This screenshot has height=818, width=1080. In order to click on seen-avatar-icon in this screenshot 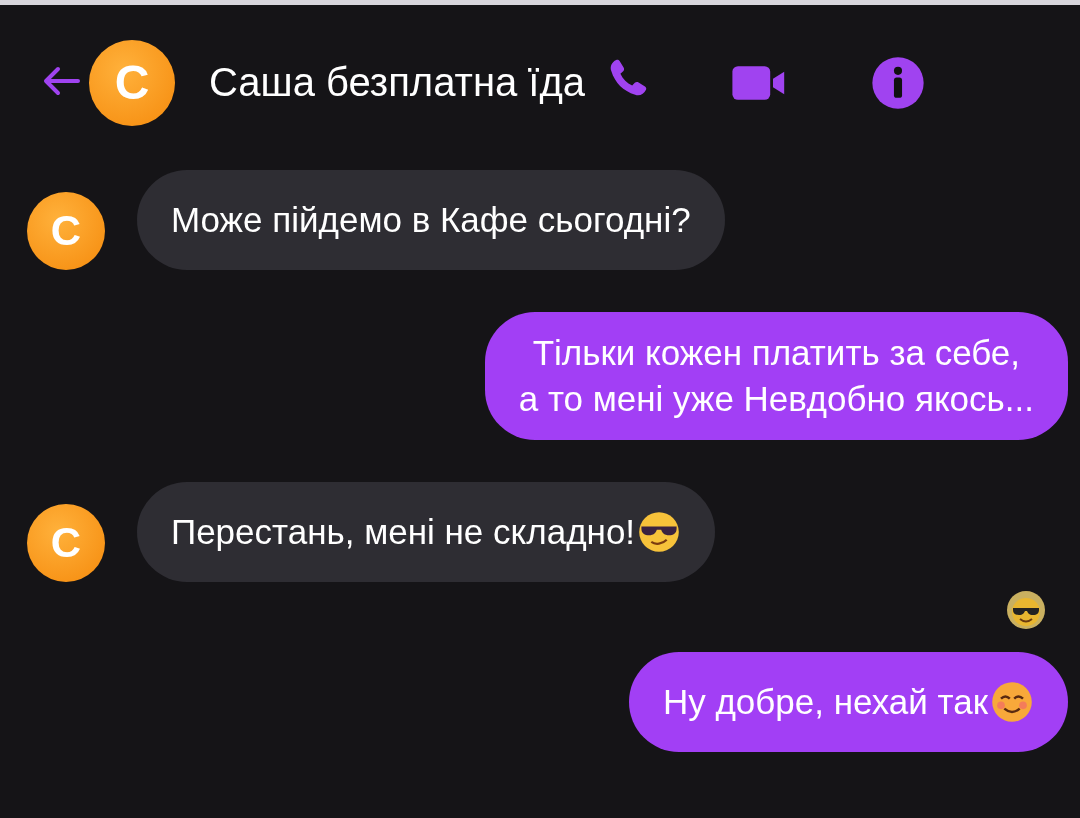, I will do `click(1026, 610)`.